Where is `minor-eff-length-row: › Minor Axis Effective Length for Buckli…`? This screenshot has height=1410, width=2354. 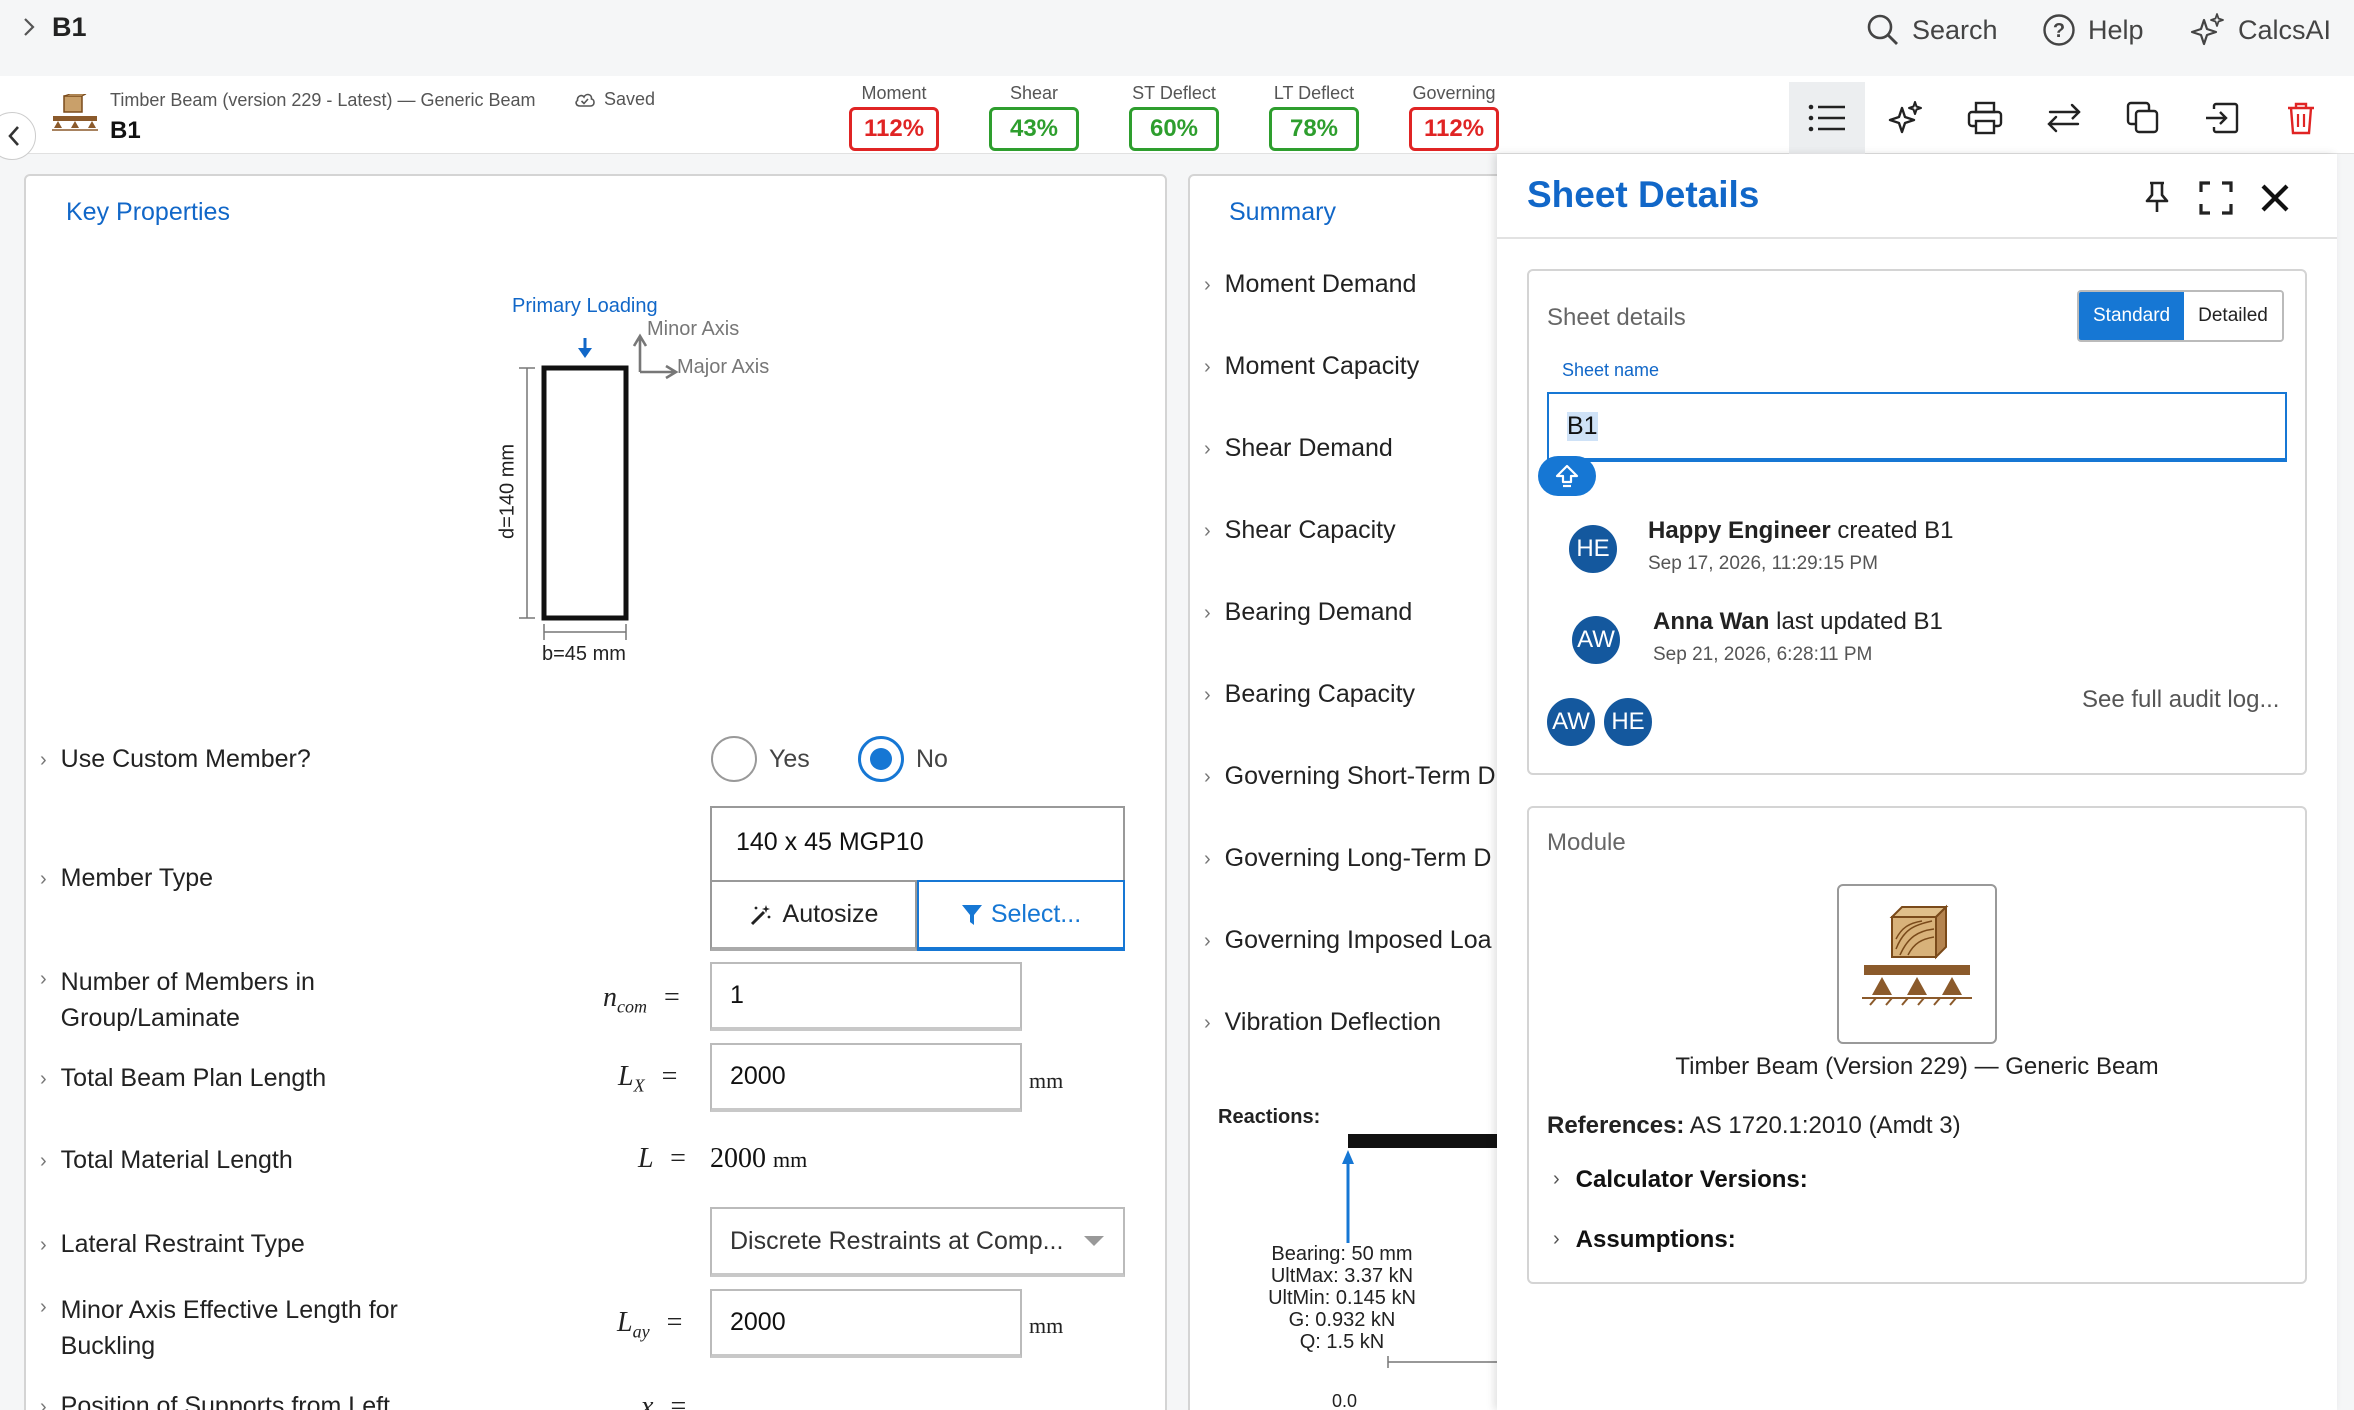 minor-eff-length-row: › Minor Axis Effective Length for Buckli… is located at coordinates (219, 1328).